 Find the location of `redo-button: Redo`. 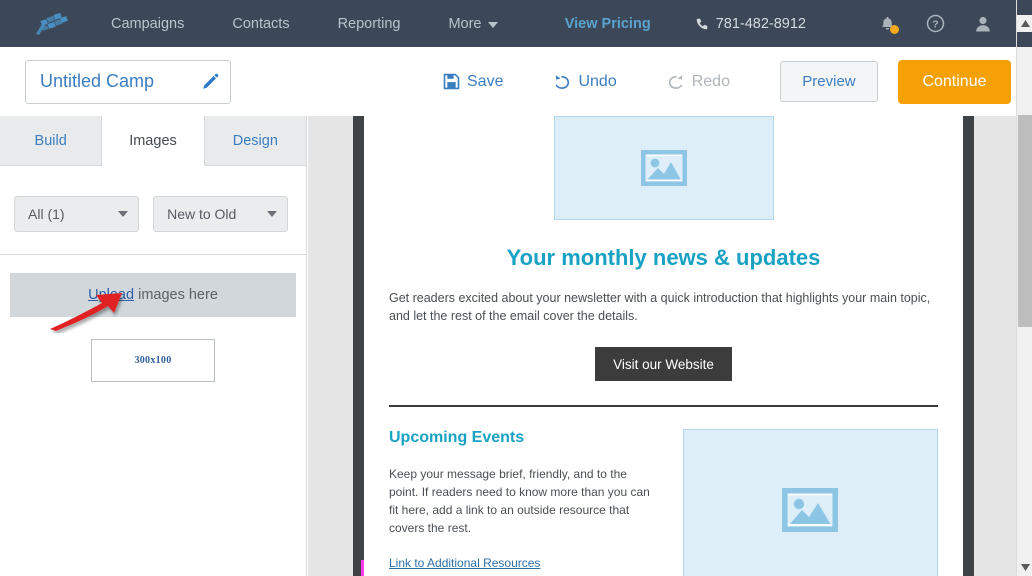

redo-button: Redo is located at coordinates (698, 82).